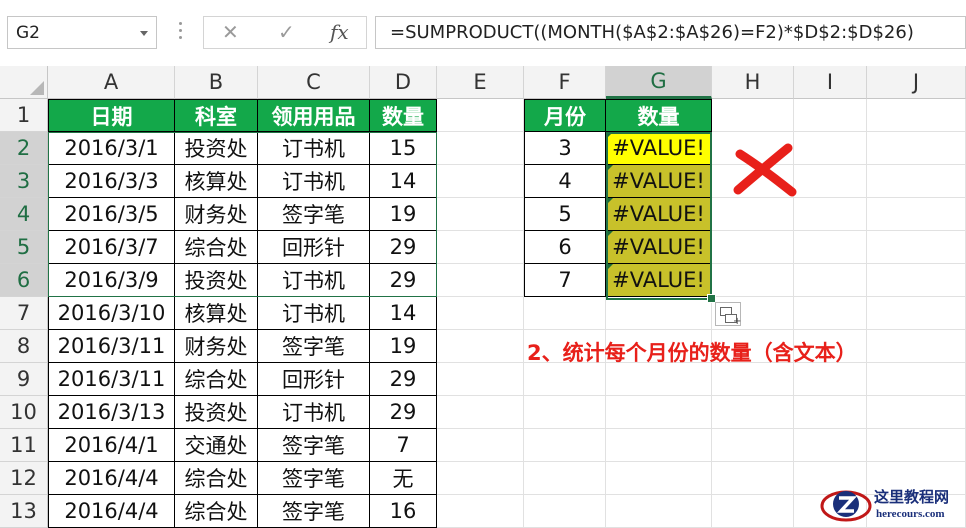 The image size is (966, 528). Describe the element at coordinates (24, 247) in the screenshot. I see `row-header-5: 5` at that location.